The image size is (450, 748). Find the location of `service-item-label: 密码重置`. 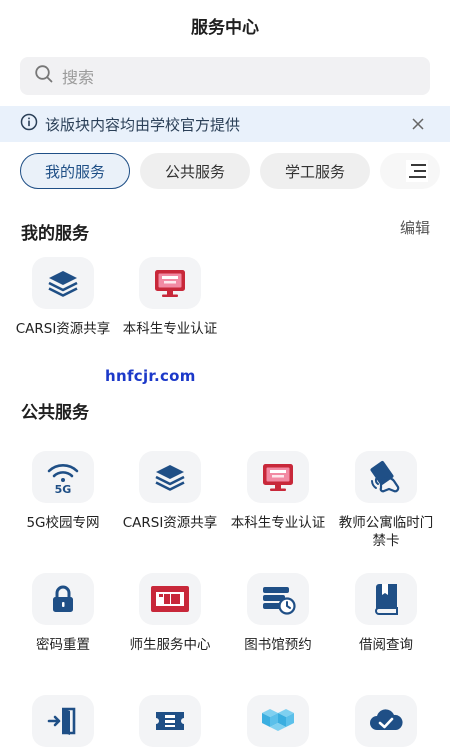

service-item-label: 密码重置 is located at coordinates (63, 645).